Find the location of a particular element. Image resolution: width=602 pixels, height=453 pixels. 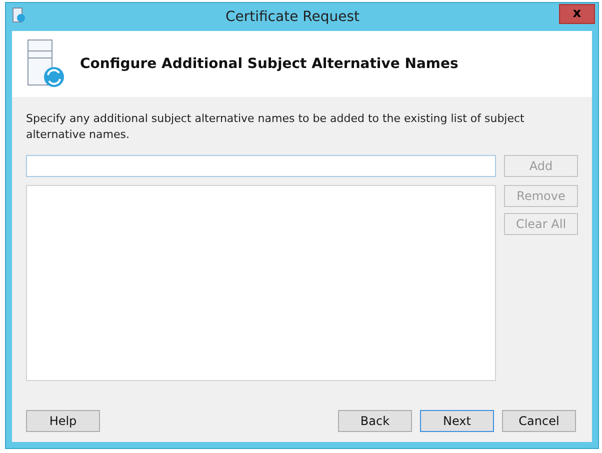

name-input-field is located at coordinates (261, 165).